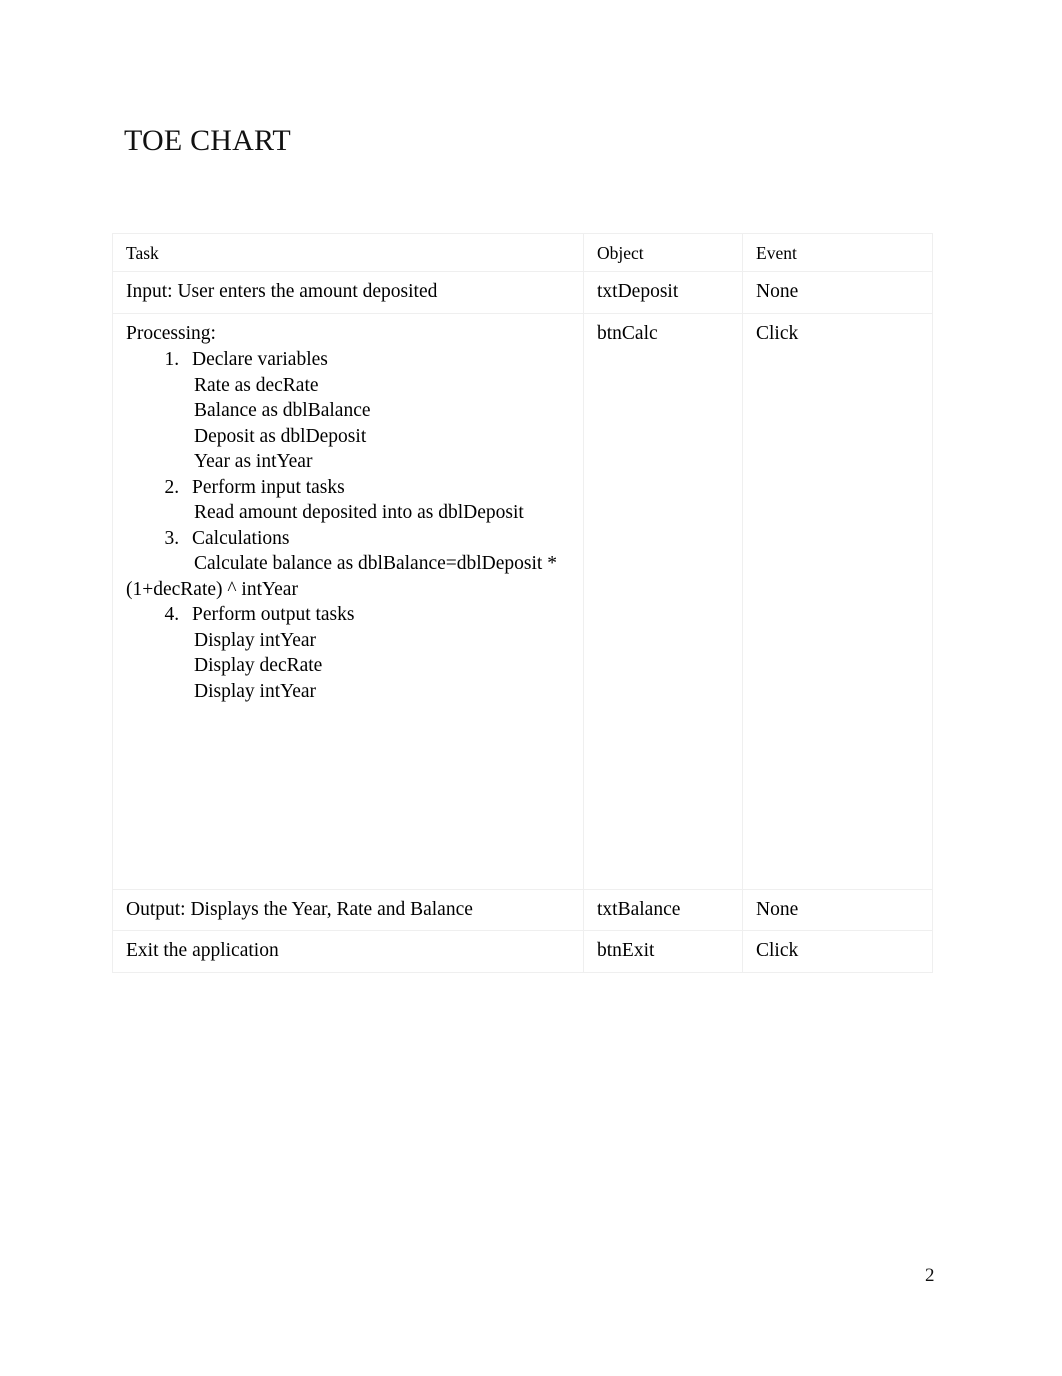 The height and width of the screenshot is (1376, 1062). I want to click on step-detail: Deposit as dblDeposit, so click(280, 436).